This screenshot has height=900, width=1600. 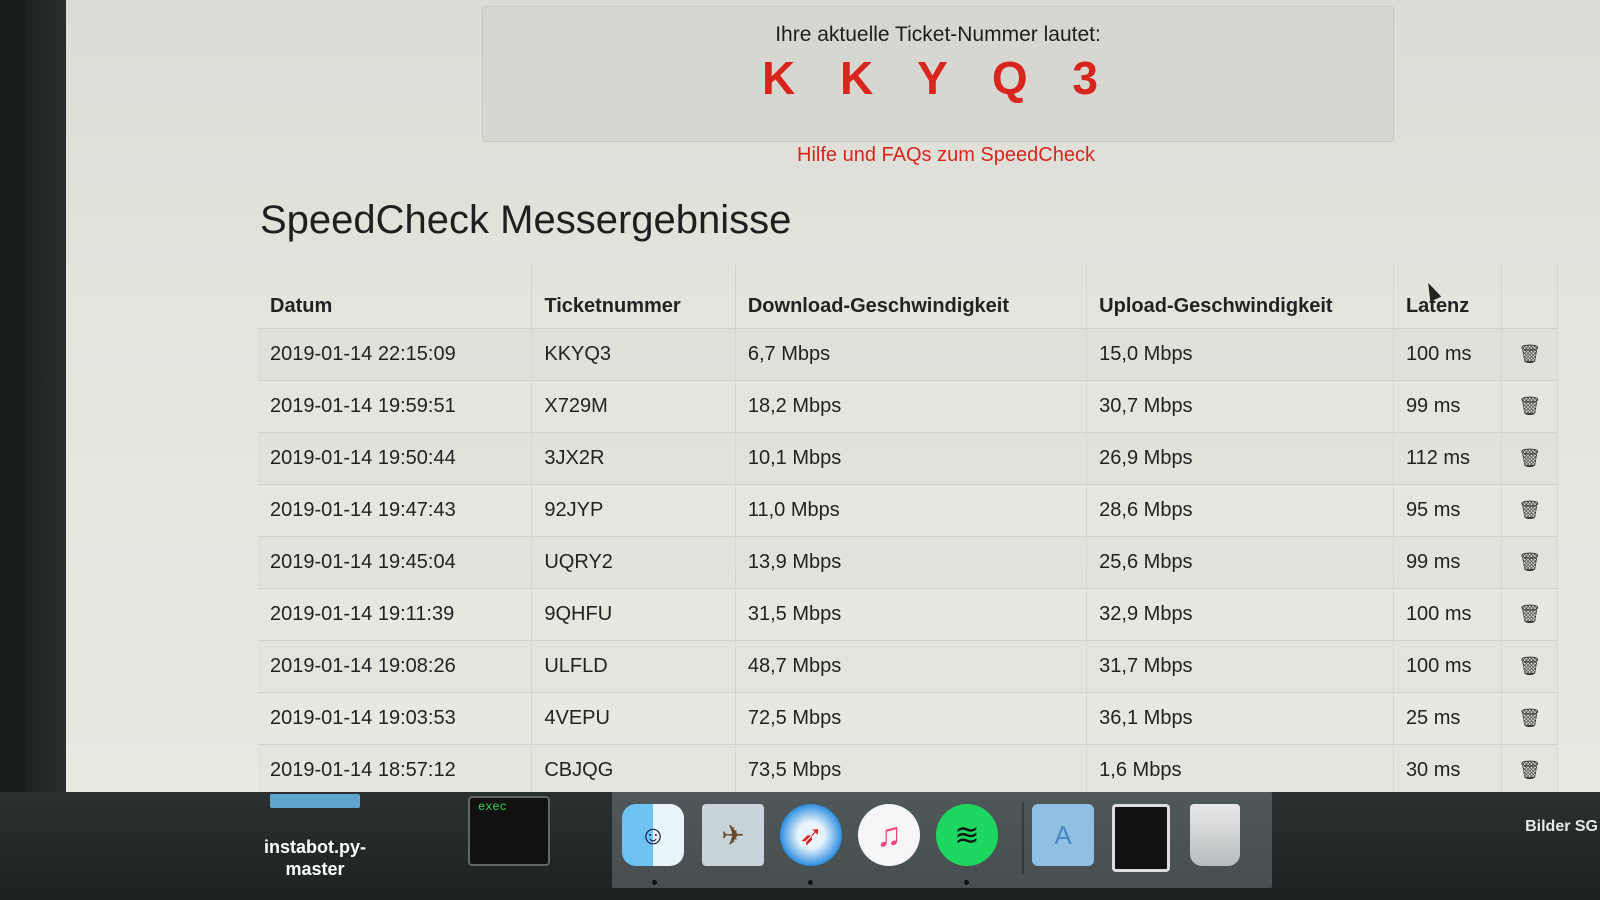 I want to click on help-faq-link: Hilfe und FAQs zum SpeedCheck, so click(x=813, y=155).